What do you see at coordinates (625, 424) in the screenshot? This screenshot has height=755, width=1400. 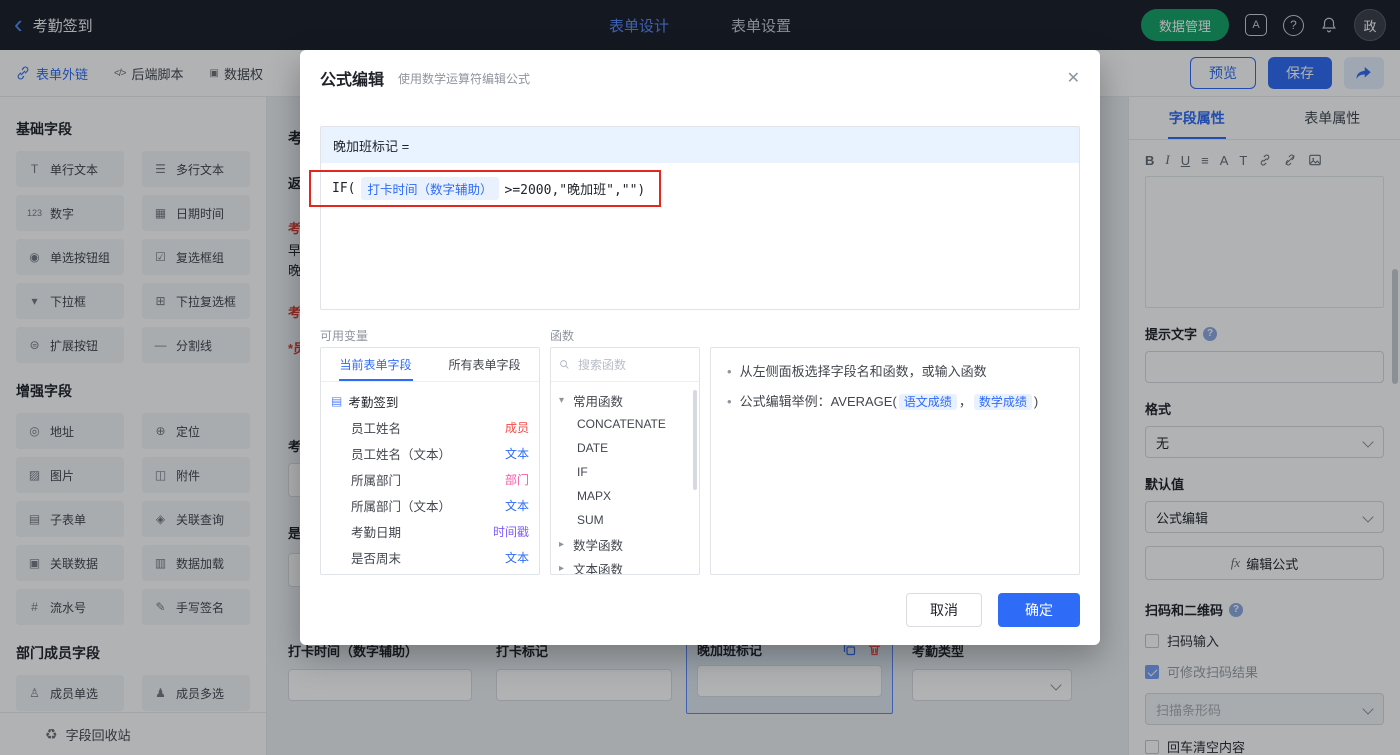 I see `function-item-concatenate: CONCATENATE` at bounding box center [625, 424].